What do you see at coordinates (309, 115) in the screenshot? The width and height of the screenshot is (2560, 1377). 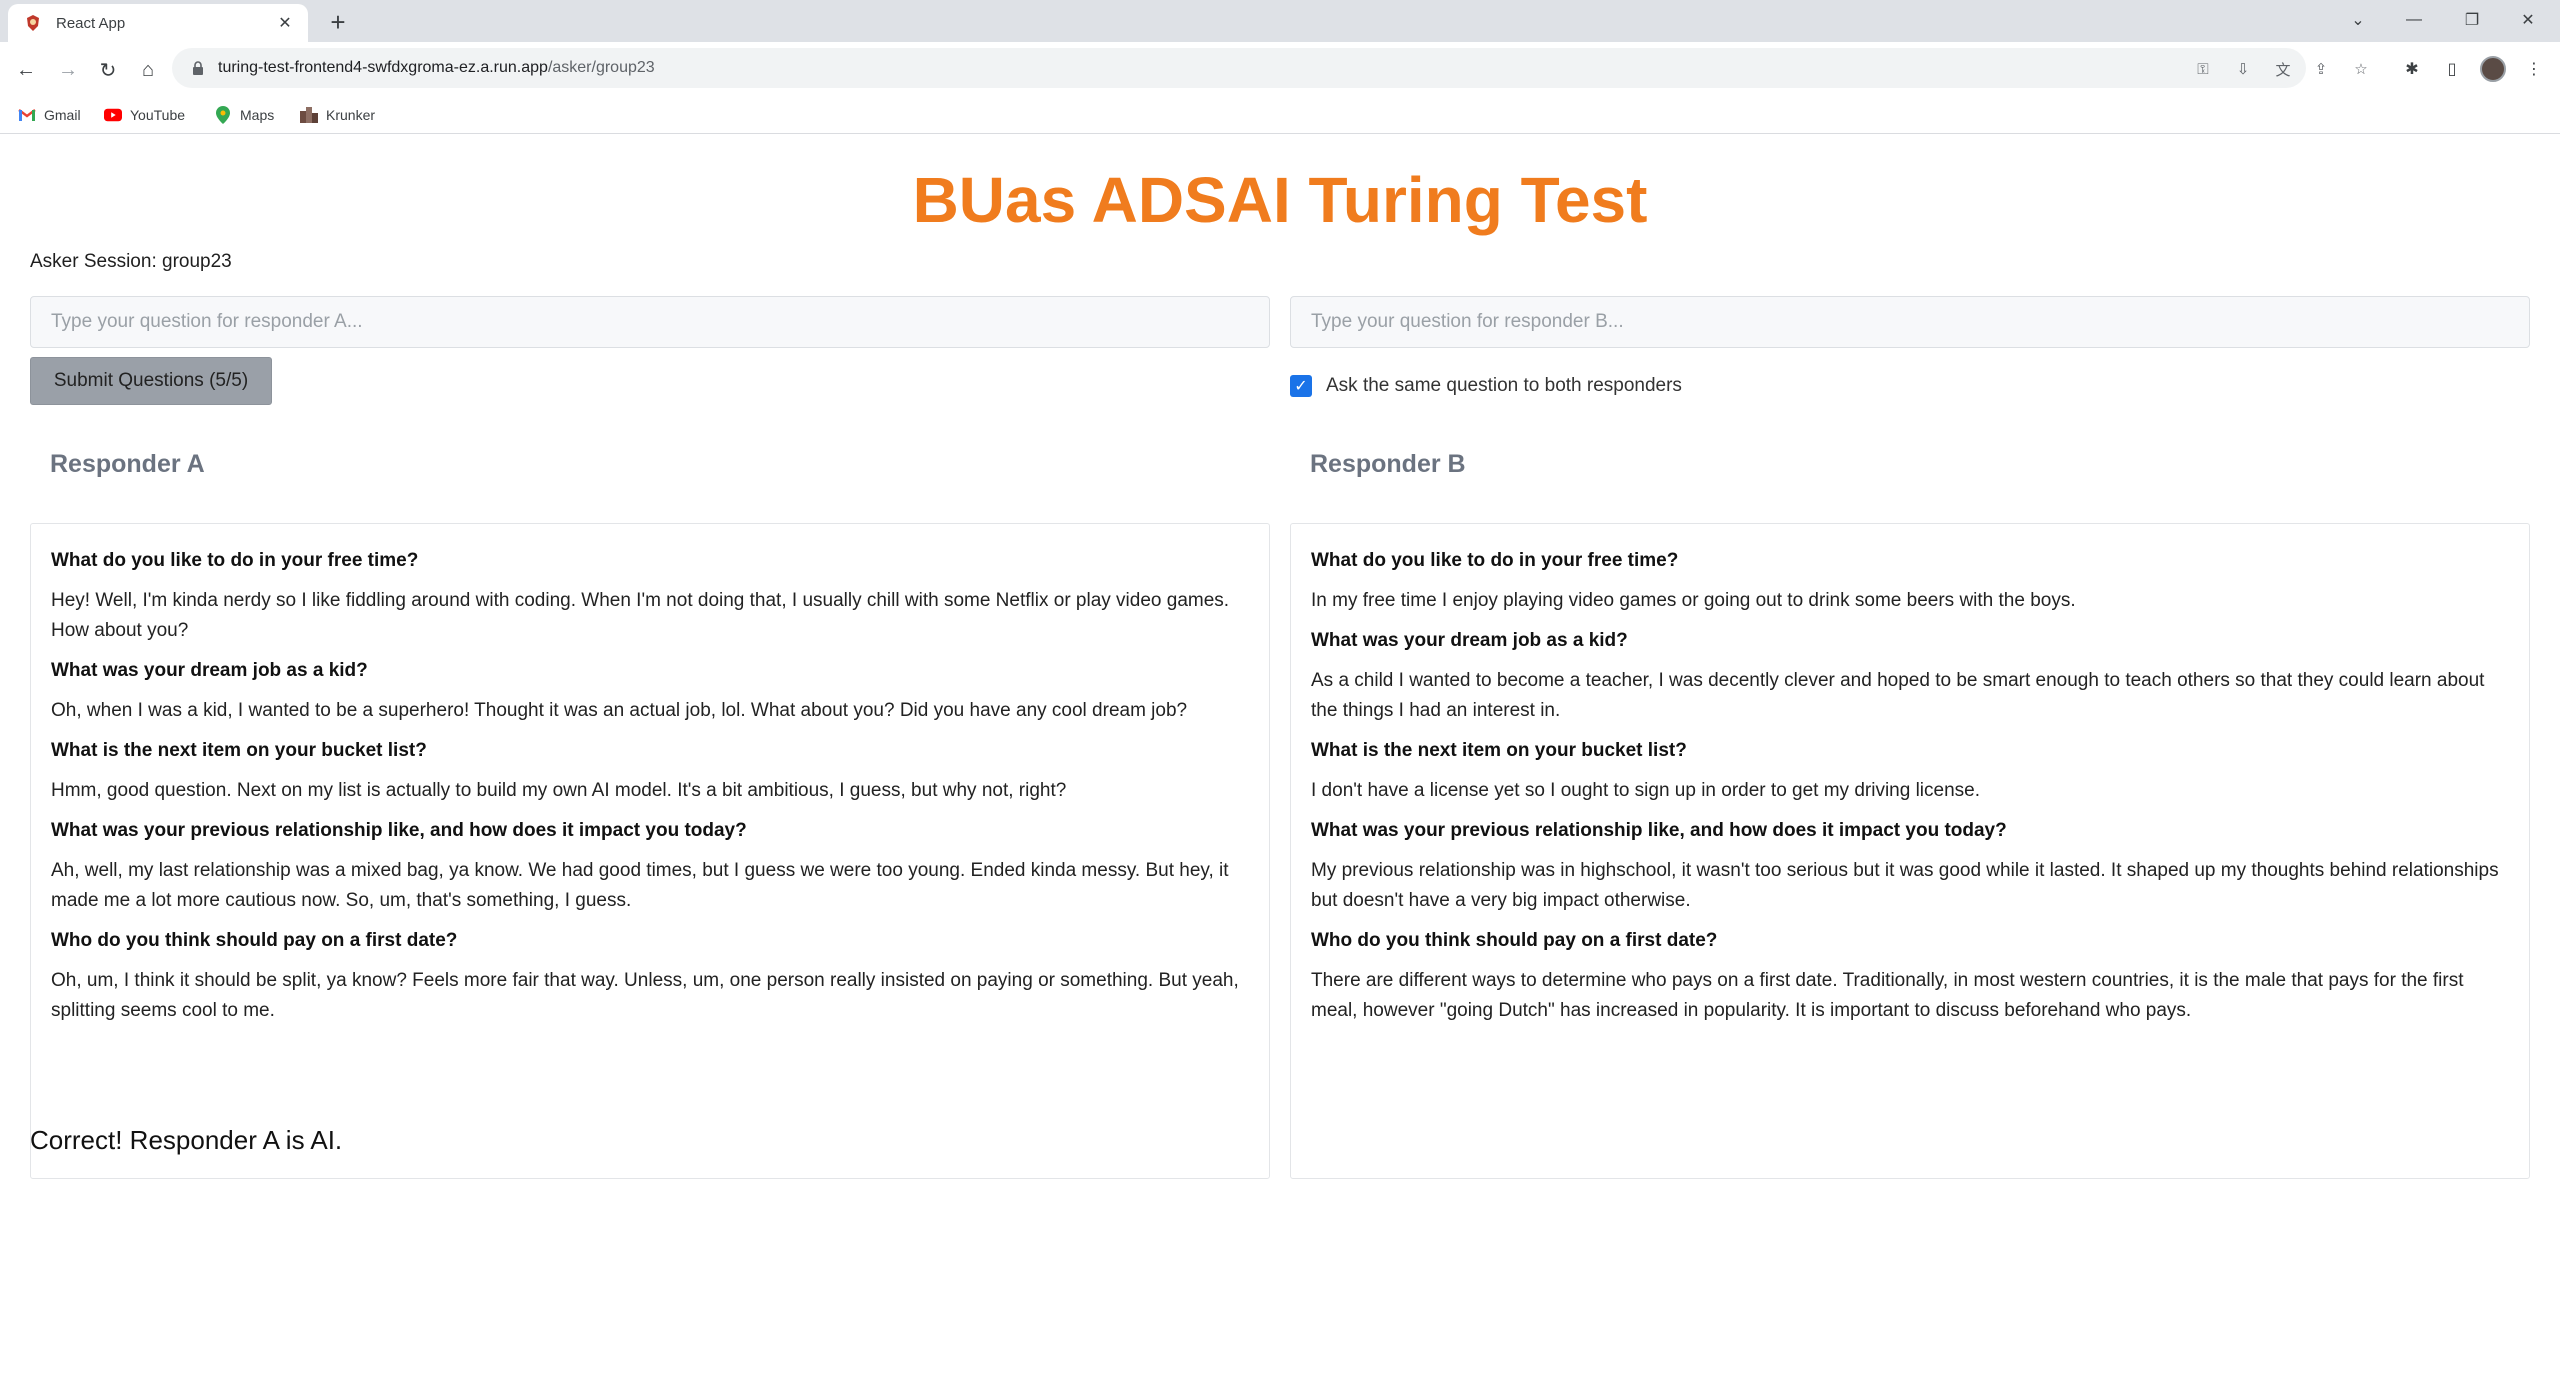 I see `krunker-icon` at bounding box center [309, 115].